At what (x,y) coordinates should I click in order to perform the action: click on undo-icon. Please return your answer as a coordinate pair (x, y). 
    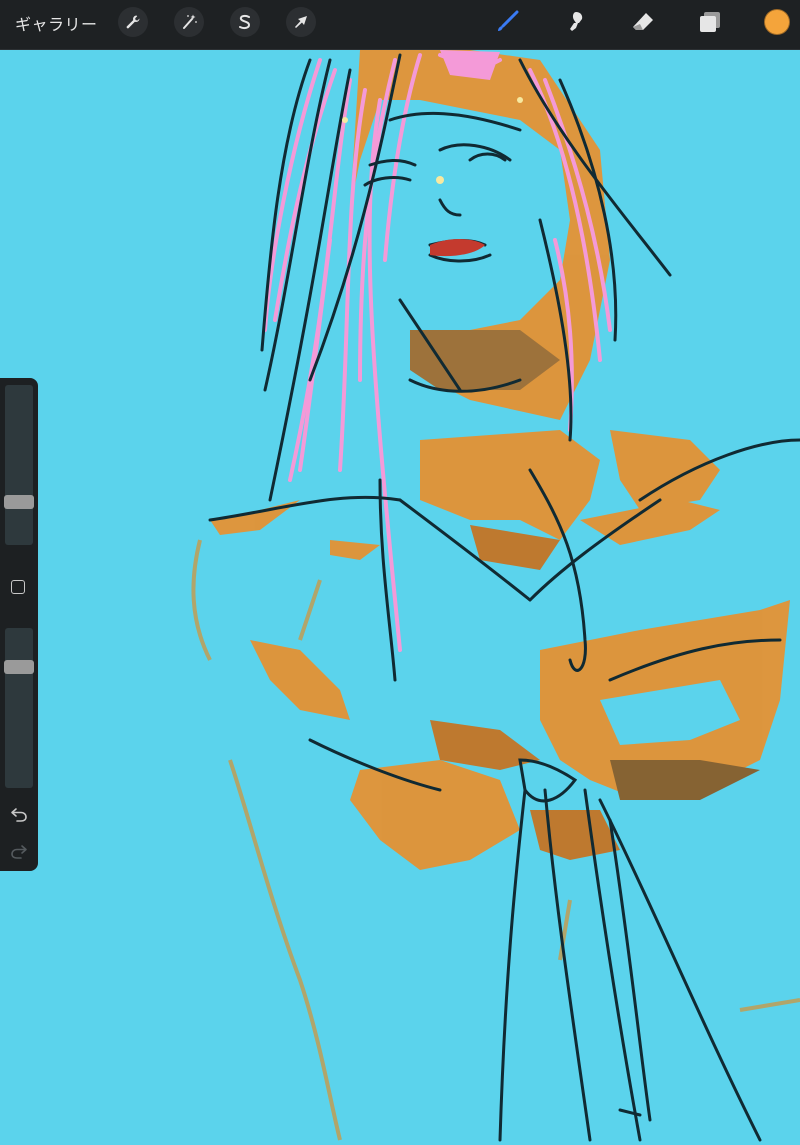
    Looking at the image, I should click on (19, 815).